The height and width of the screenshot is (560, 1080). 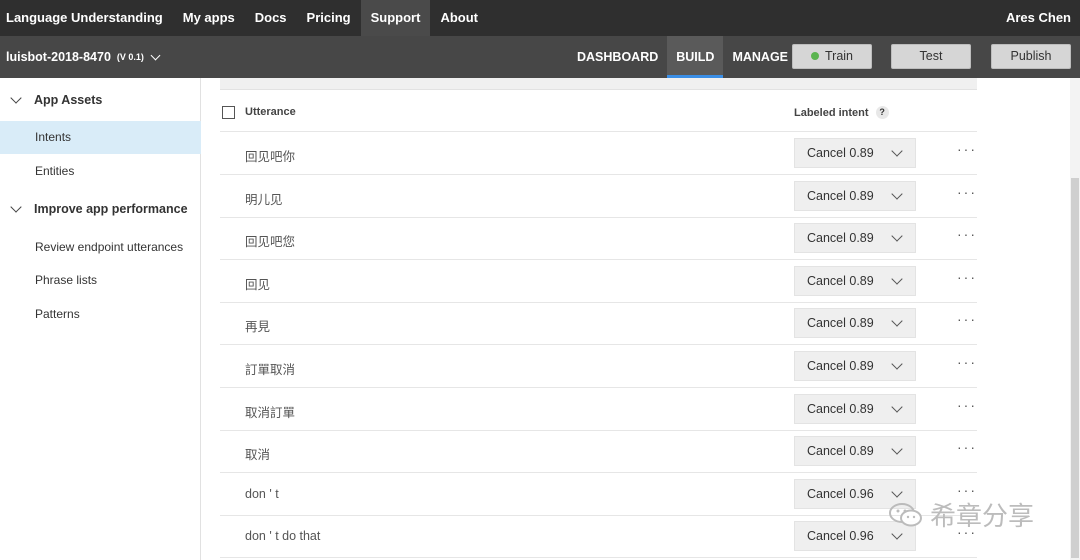 What do you see at coordinates (264, 198) in the screenshot?
I see `utterance-text: 明儿见` at bounding box center [264, 198].